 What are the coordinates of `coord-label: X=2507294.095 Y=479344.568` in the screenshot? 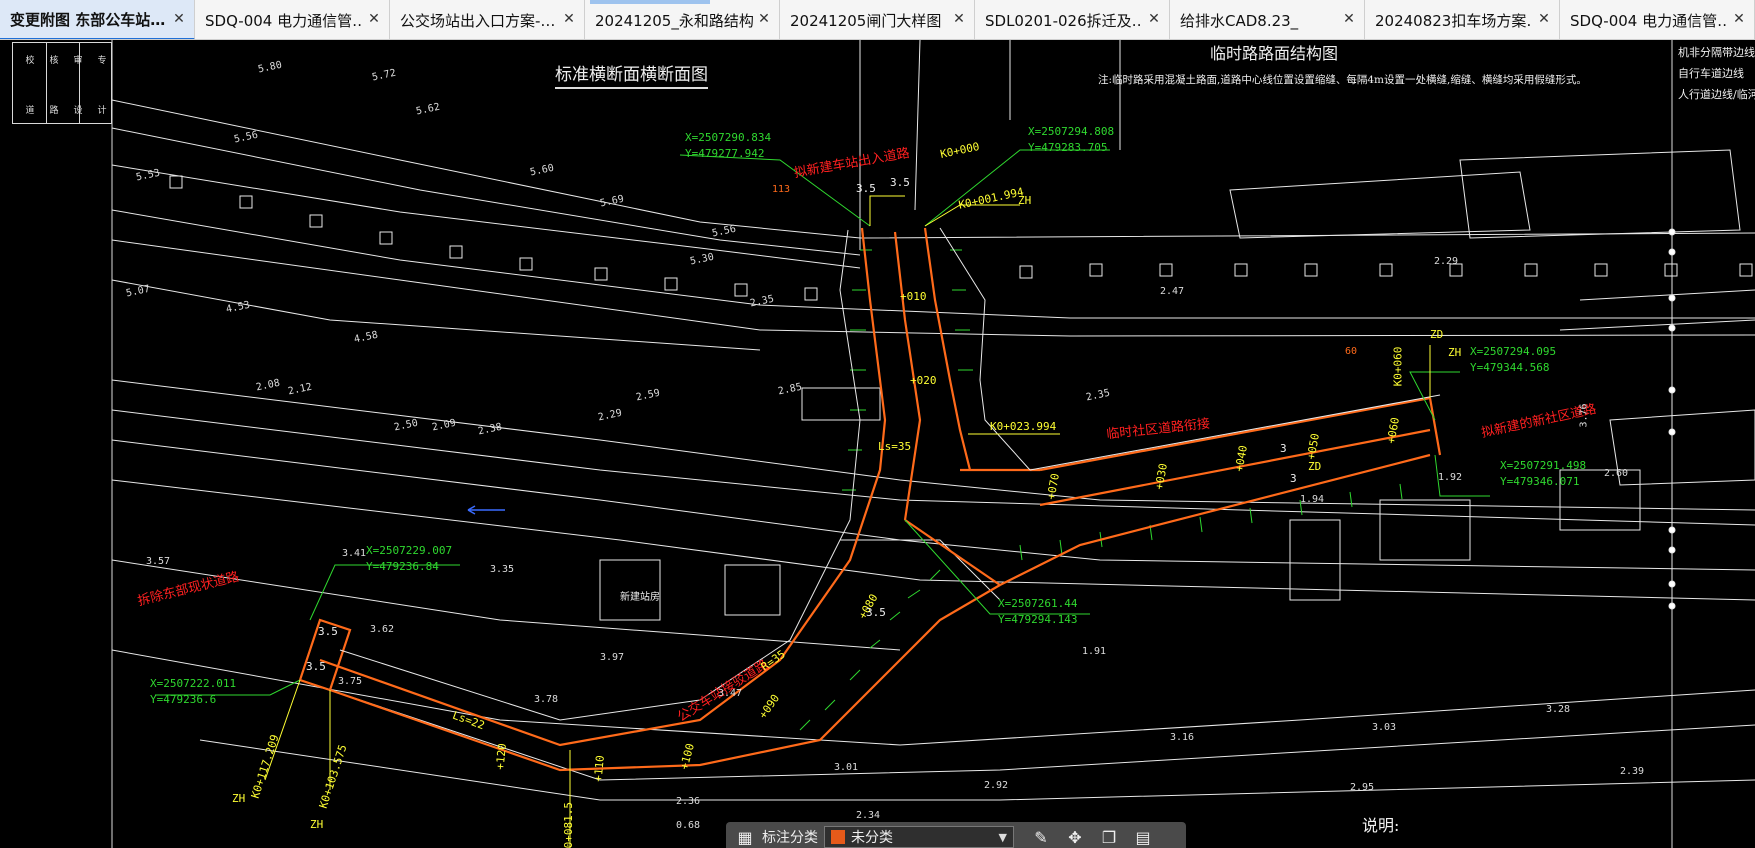 It's located at (1513, 359).